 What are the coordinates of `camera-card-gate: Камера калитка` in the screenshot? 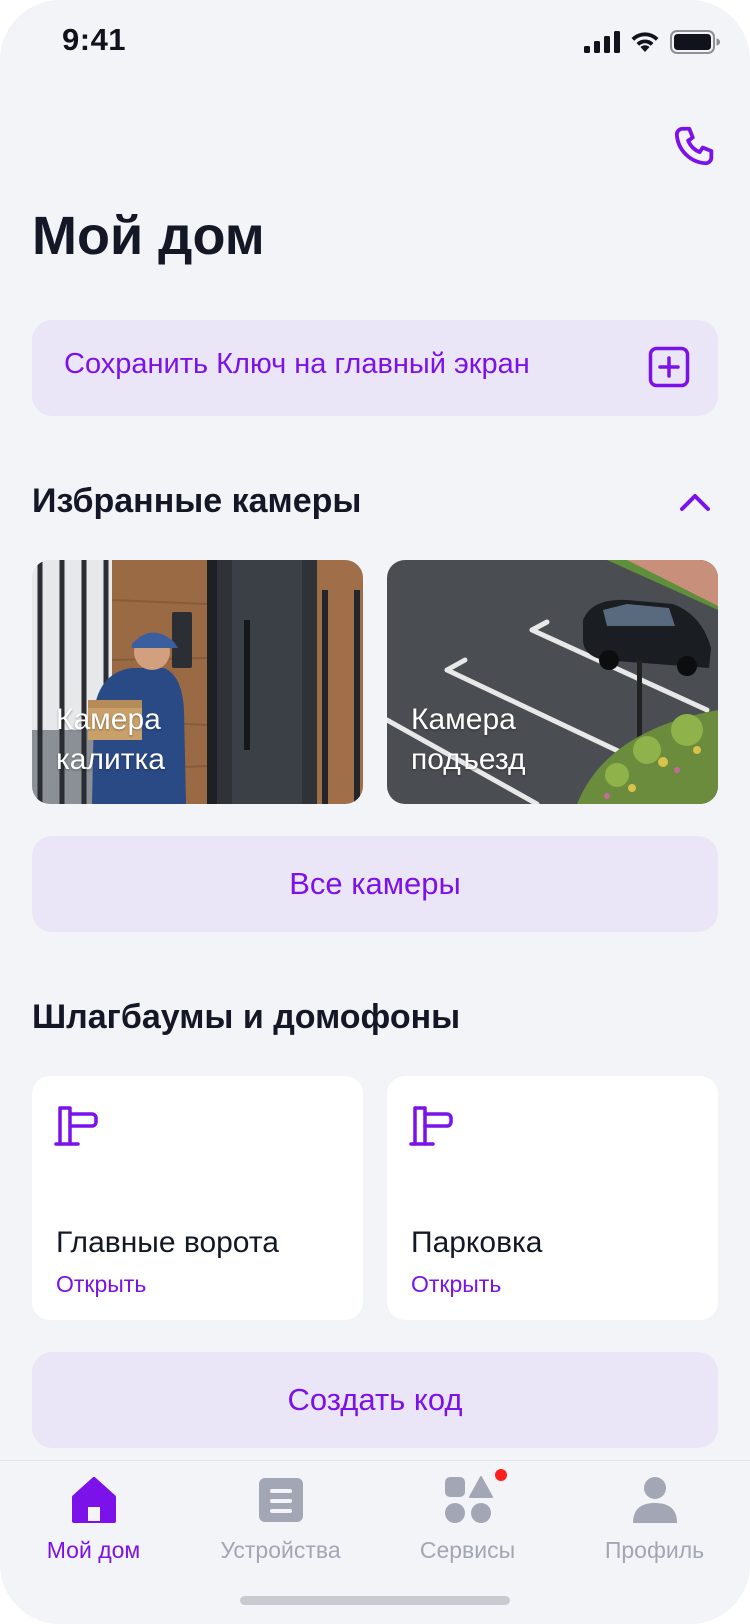 It's located at (197, 682).